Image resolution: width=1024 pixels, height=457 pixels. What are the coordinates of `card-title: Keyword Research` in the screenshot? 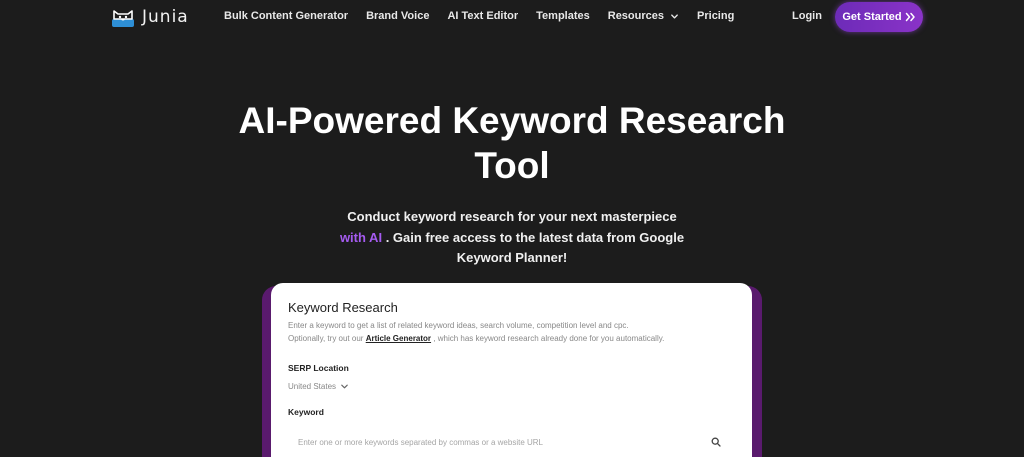 It's located at (343, 307).